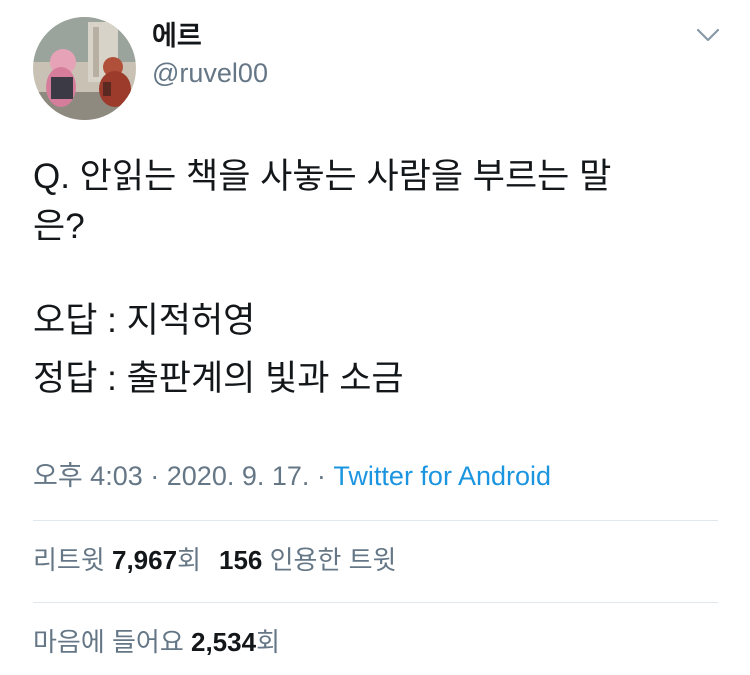 The image size is (750, 675). What do you see at coordinates (84, 68) in the screenshot?
I see `avatar` at bounding box center [84, 68].